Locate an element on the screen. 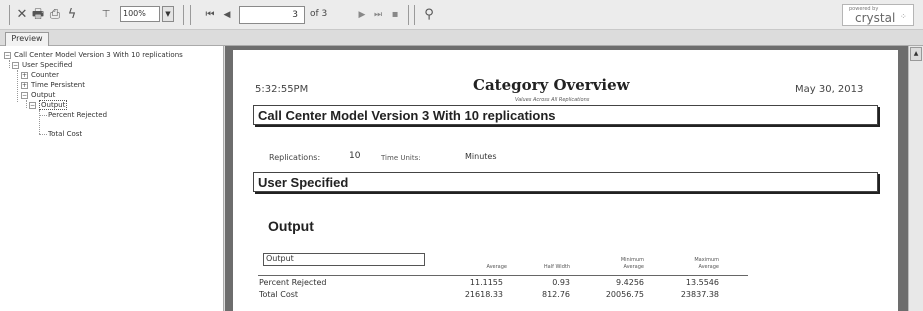 The image size is (923, 311). tree-node-output-child: − Output is located at coordinates (48, 105).